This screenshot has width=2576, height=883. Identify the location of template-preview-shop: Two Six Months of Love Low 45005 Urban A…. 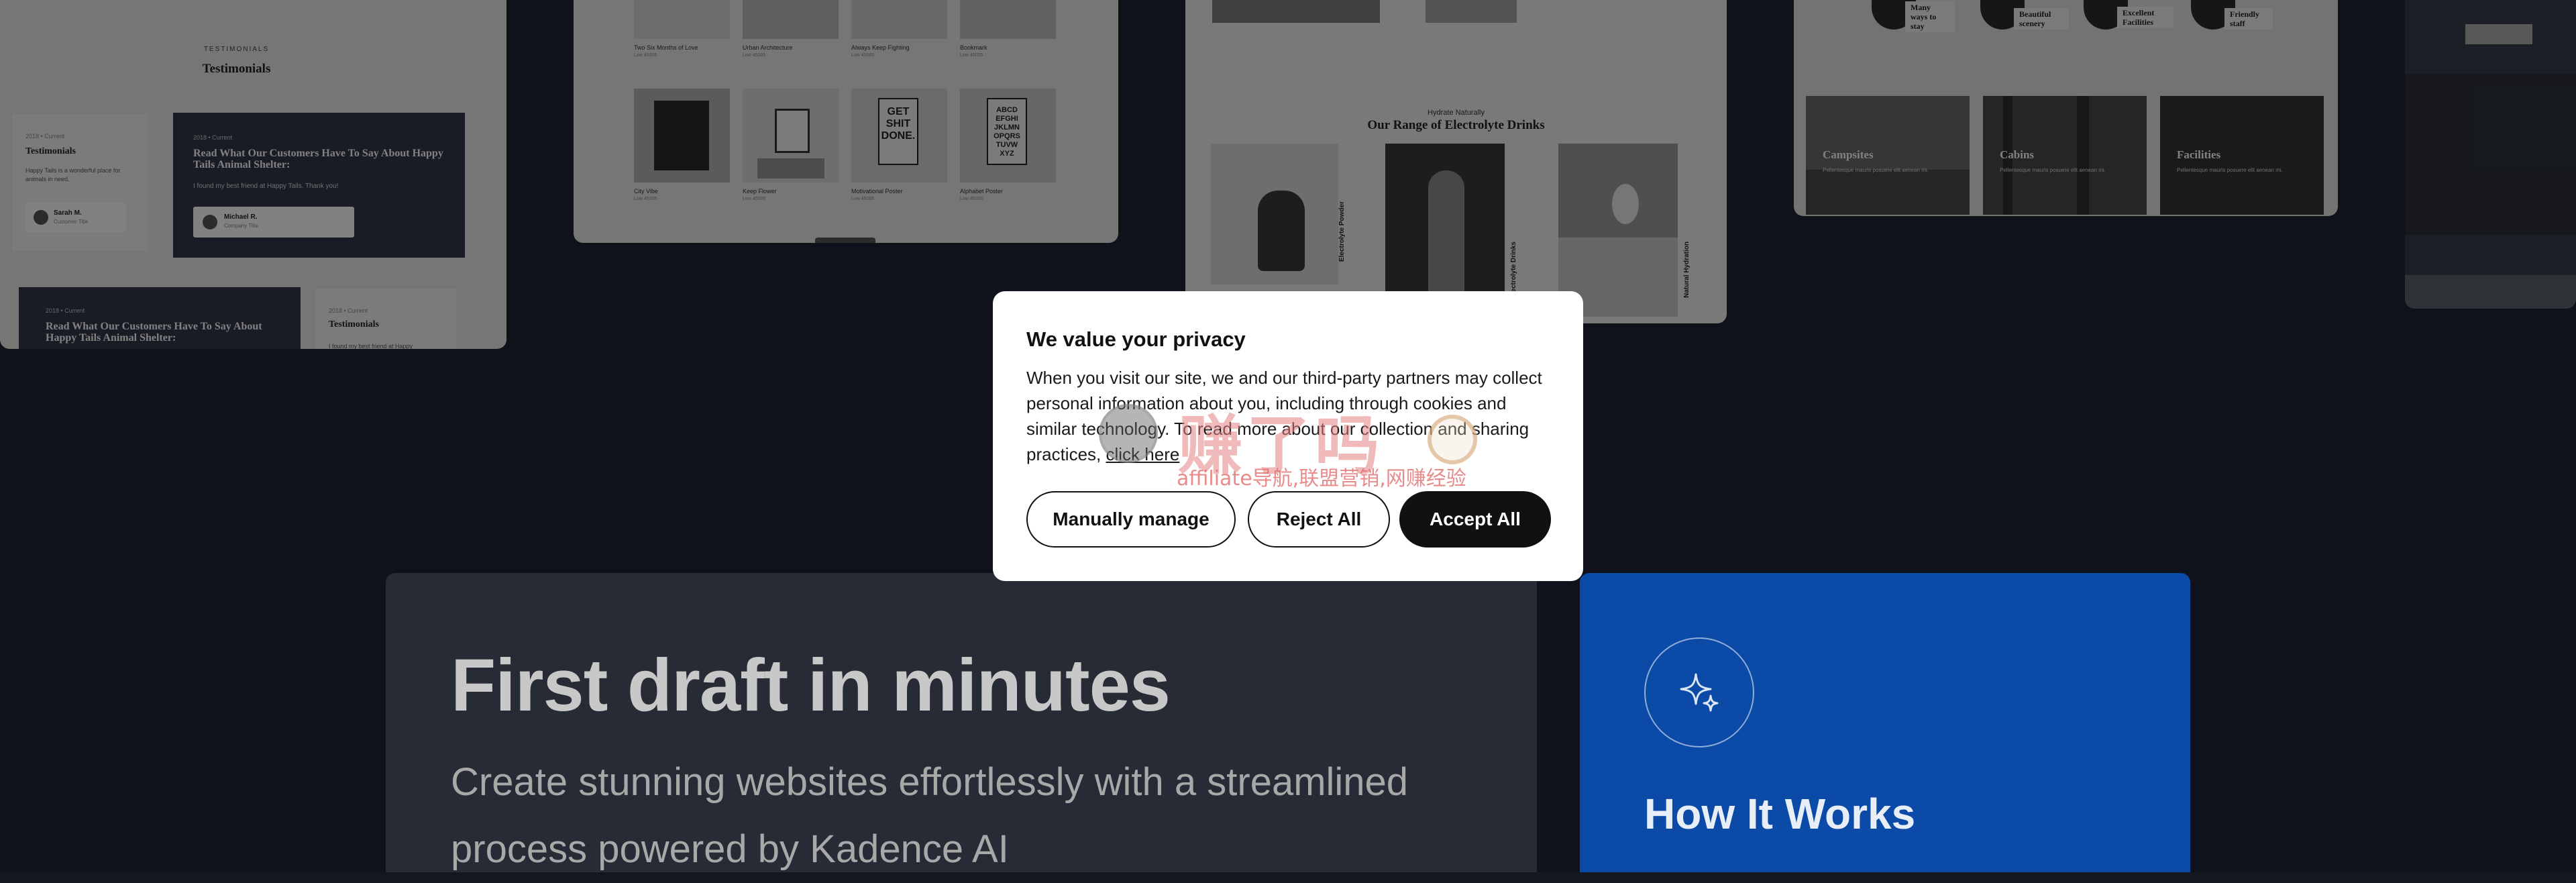
(846, 122).